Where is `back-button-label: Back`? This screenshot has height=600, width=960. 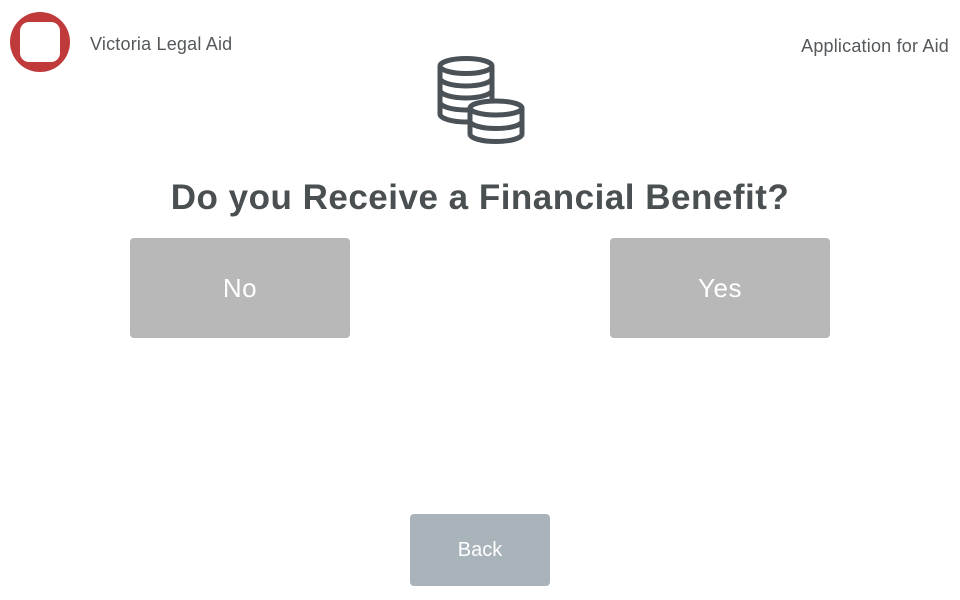
back-button-label: Back is located at coordinates (480, 549).